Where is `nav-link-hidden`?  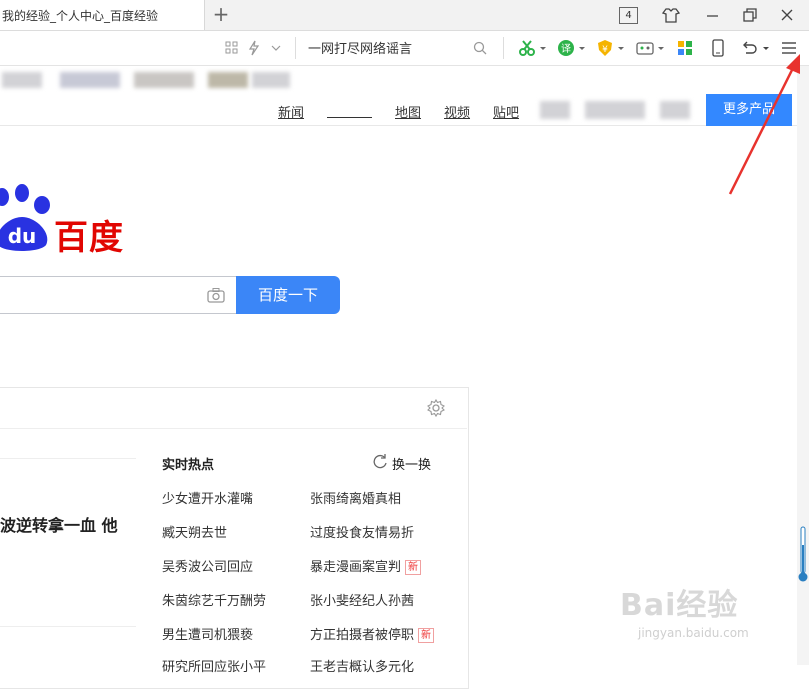 nav-link-hidden is located at coordinates (349, 117).